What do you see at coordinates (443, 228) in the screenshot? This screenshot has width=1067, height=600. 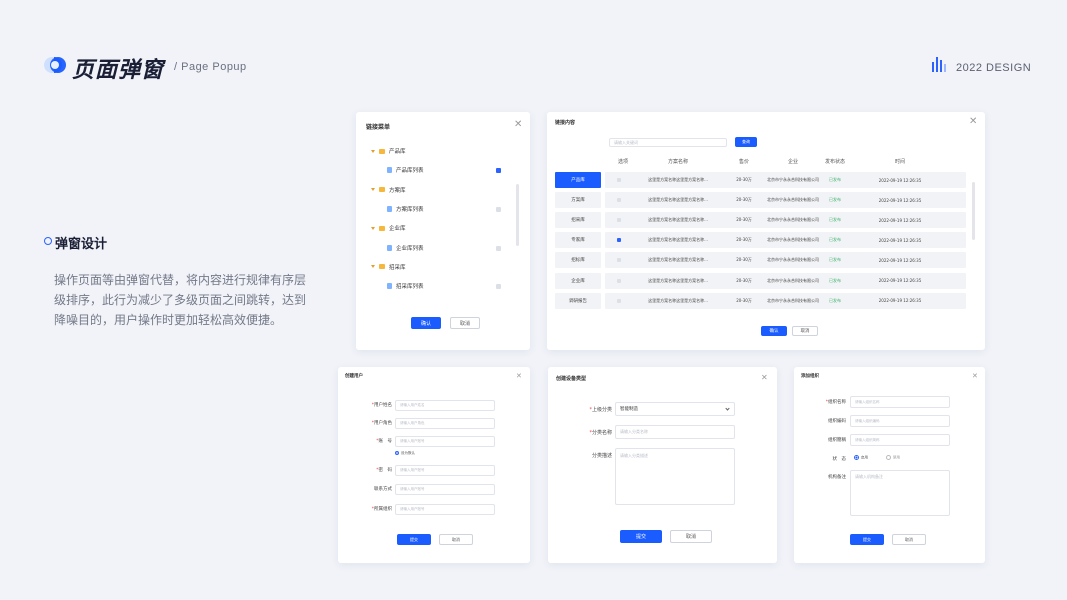 I see `tree-folder-item: 企业库` at bounding box center [443, 228].